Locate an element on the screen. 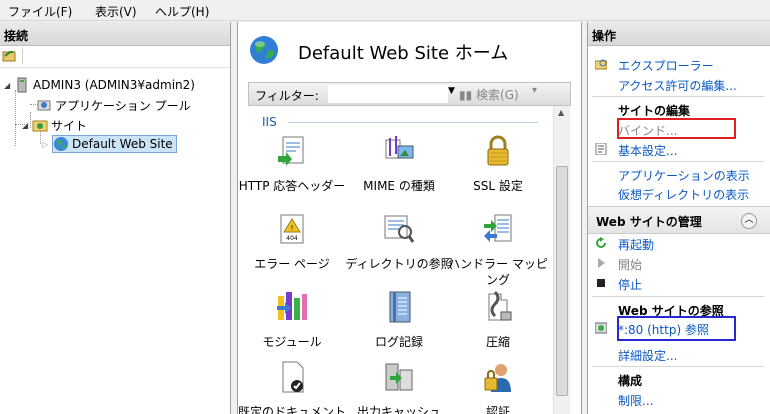 This screenshot has width=770, height=414. feature-label: 出力キャッシュ is located at coordinates (398, 409).